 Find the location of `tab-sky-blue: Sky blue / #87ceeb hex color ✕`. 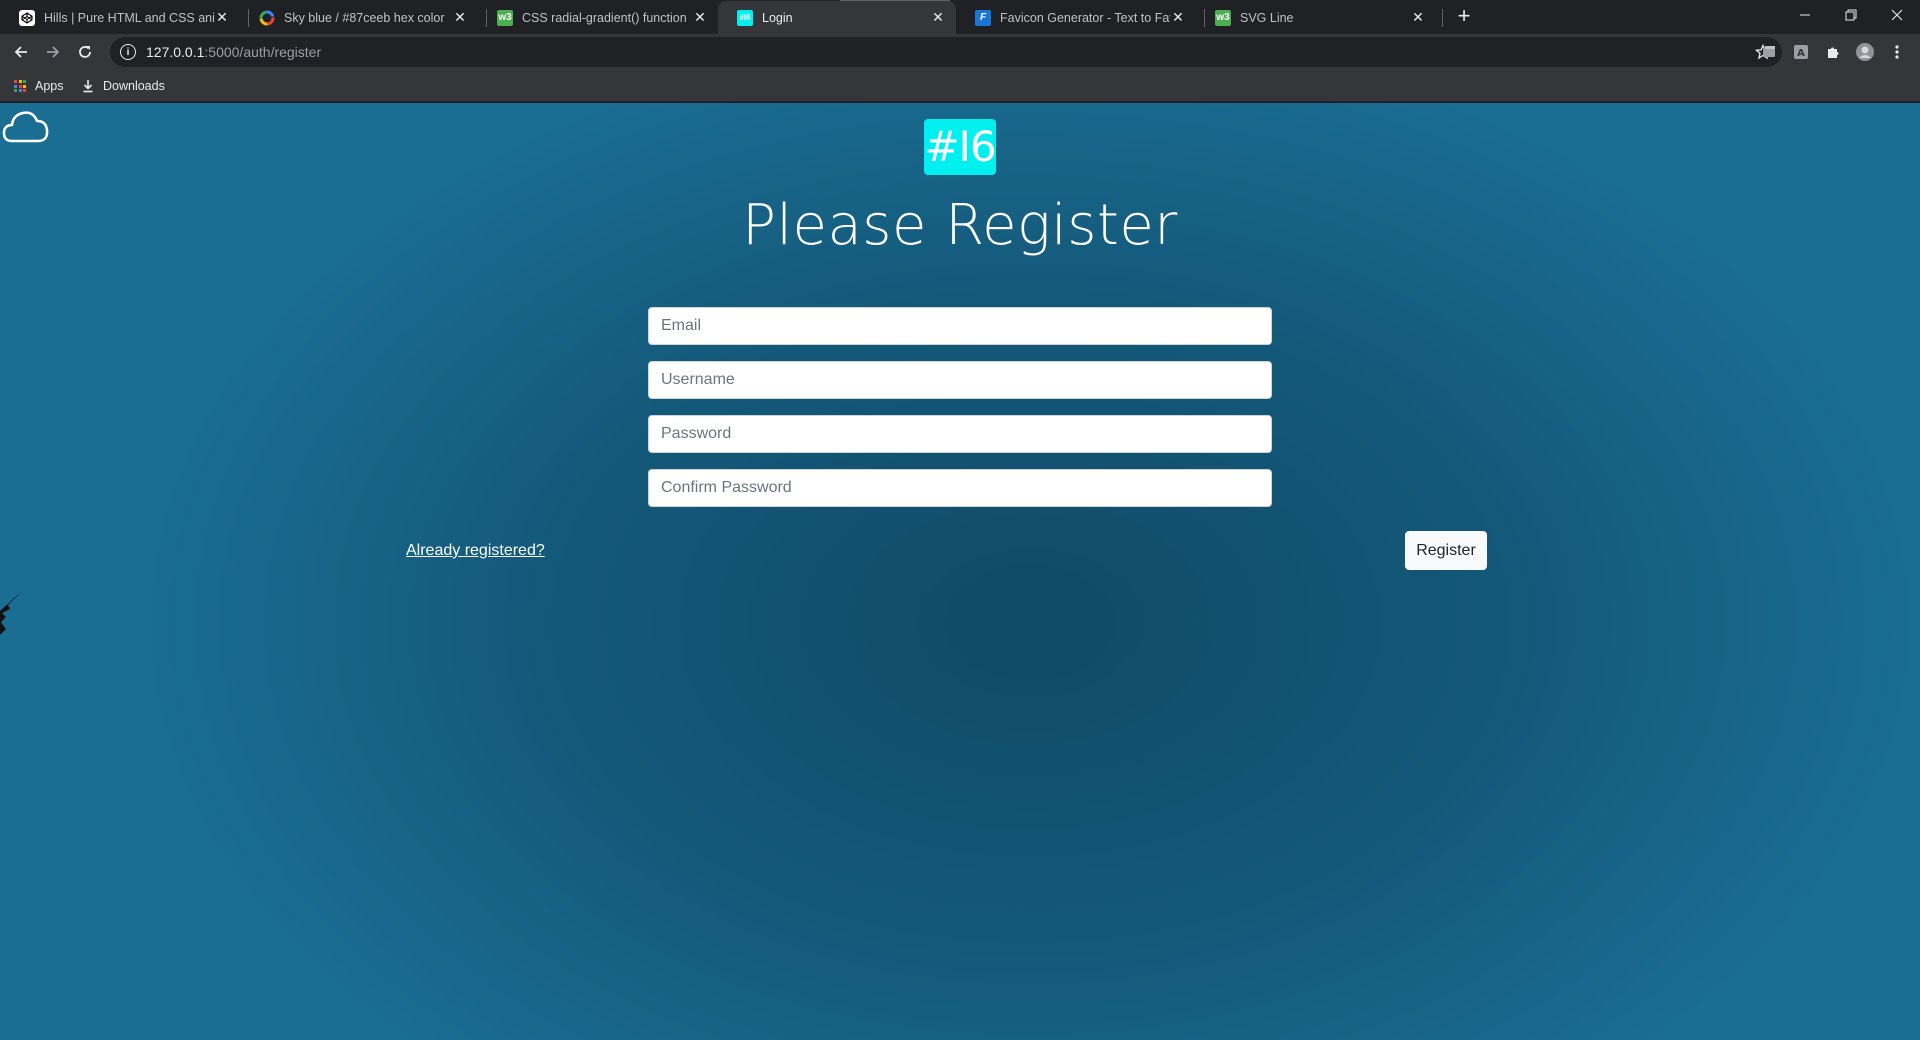

tab-sky-blue: Sky blue / #87ceeb hex color ✕ is located at coordinates (359, 17).